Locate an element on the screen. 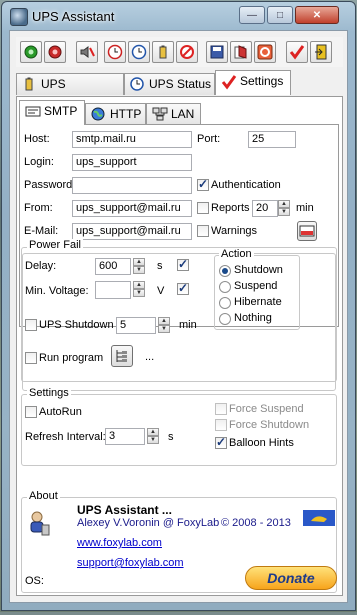 The width and height of the screenshot is (357, 615). battery-icon is located at coordinates (163, 52).